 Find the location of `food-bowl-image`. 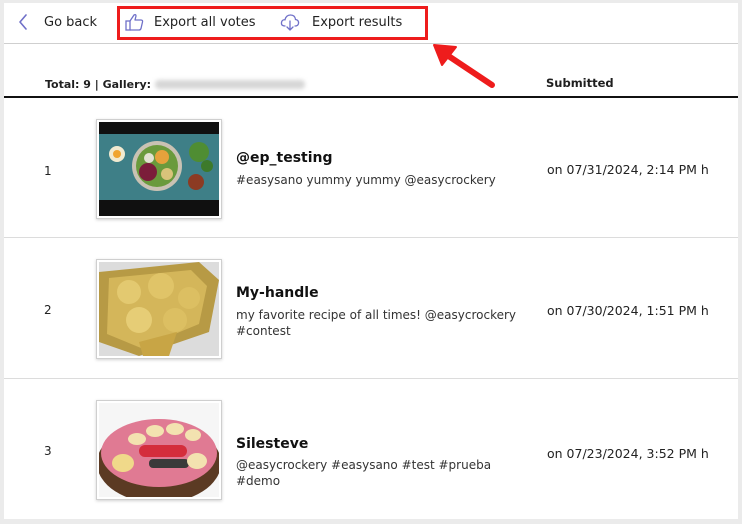

food-bowl-image is located at coordinates (159, 169).